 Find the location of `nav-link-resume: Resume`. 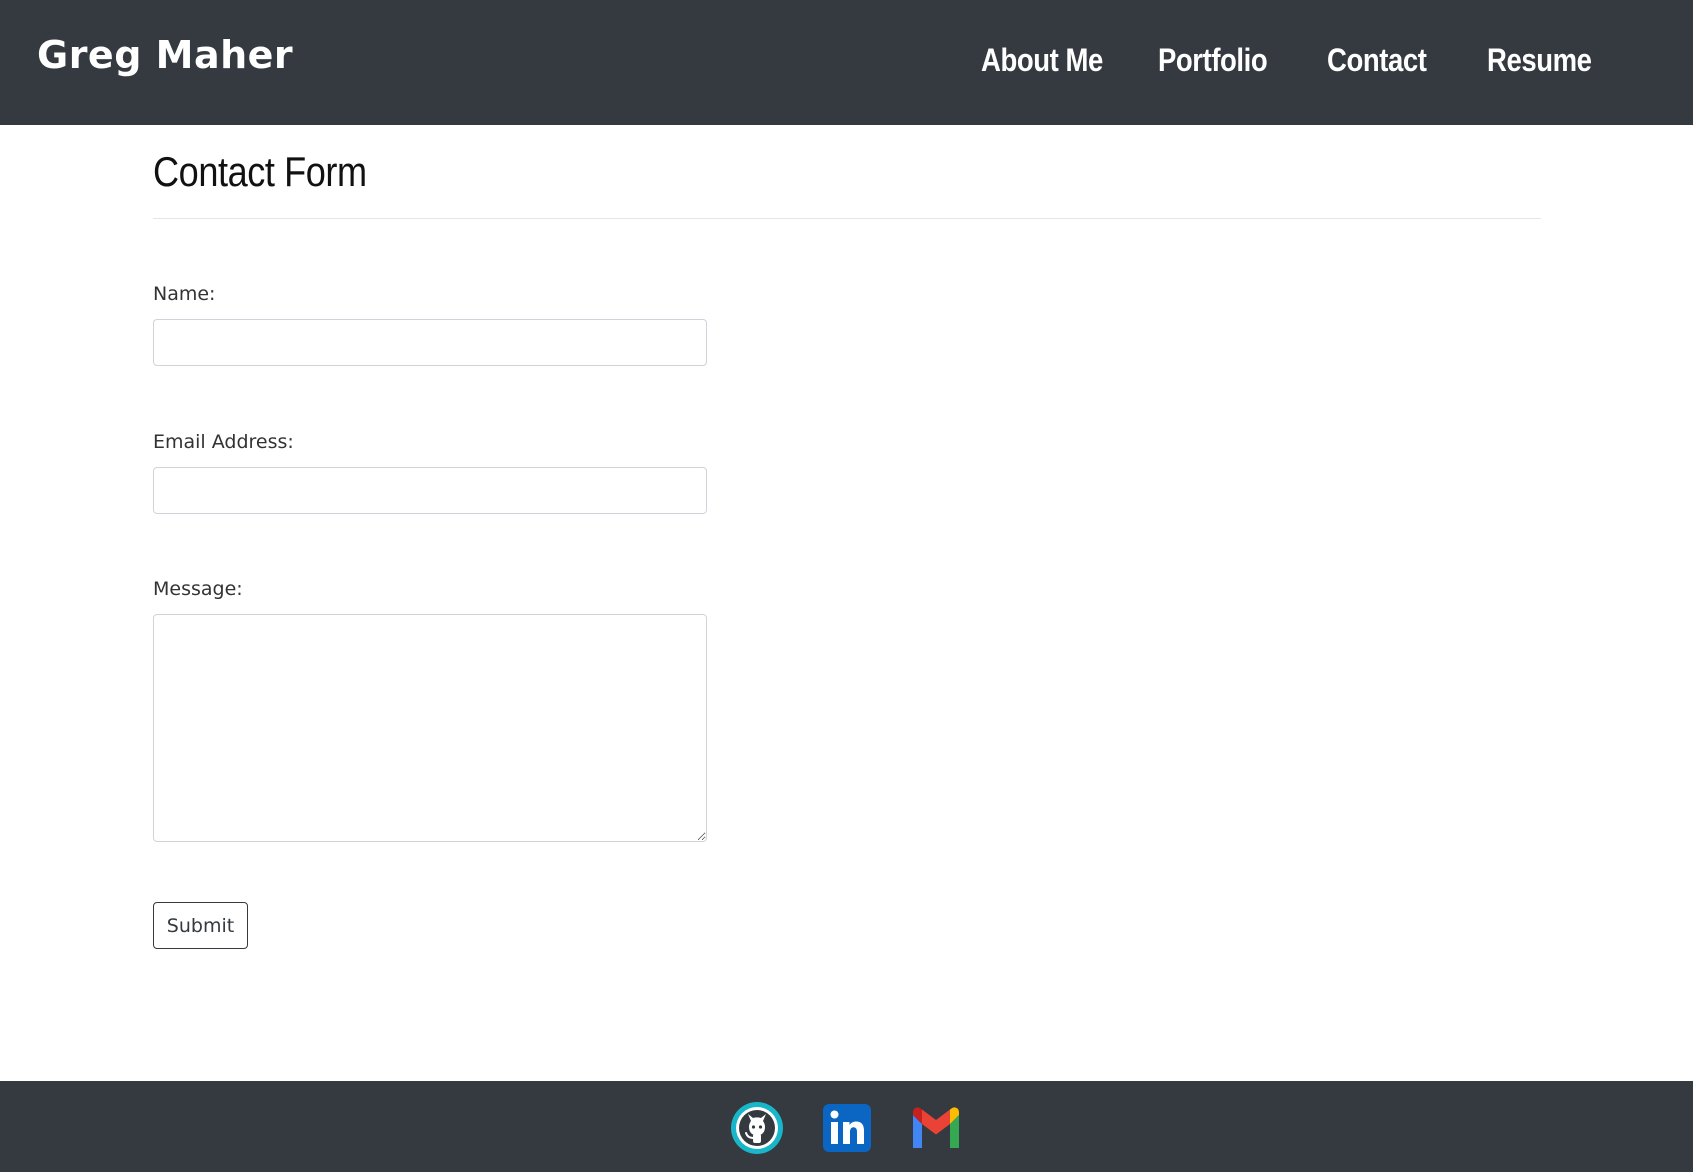

nav-link-resume: Resume is located at coordinates (1539, 60).